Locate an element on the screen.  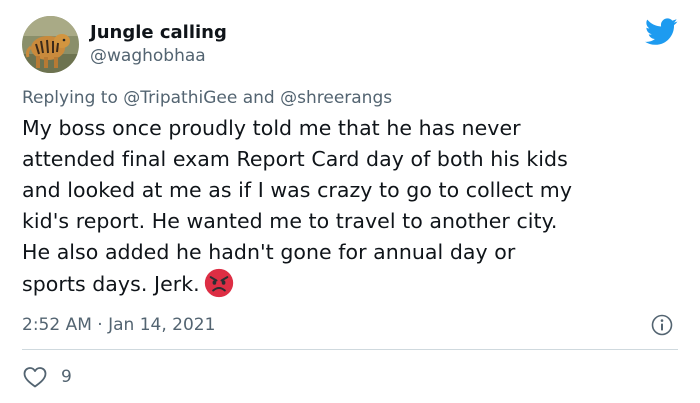
tiger-avatar-icon is located at coordinates (50, 44).